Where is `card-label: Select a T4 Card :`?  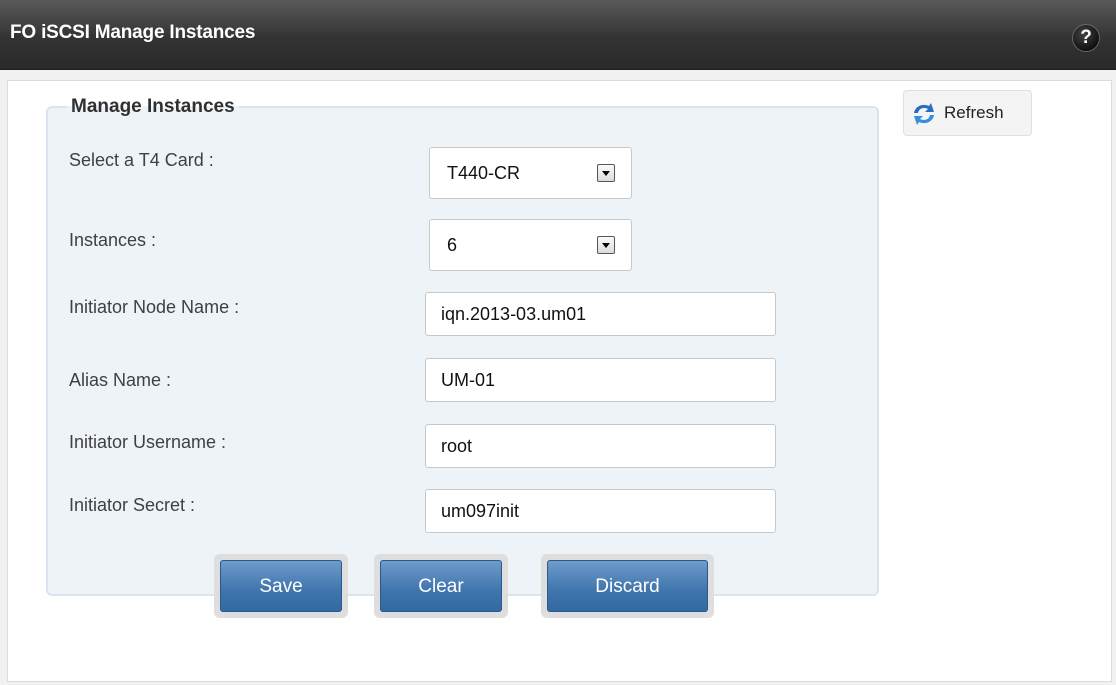 card-label: Select a T4 Card : is located at coordinates (141, 160).